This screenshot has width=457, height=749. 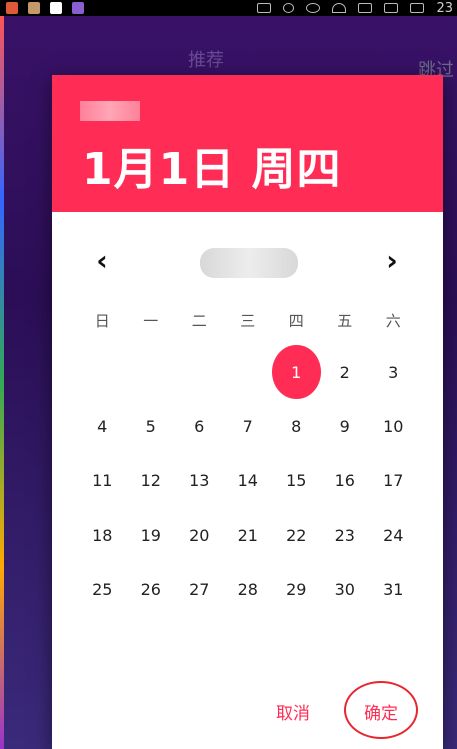 What do you see at coordinates (110, 111) in the screenshot?
I see `year-label-blurred` at bounding box center [110, 111].